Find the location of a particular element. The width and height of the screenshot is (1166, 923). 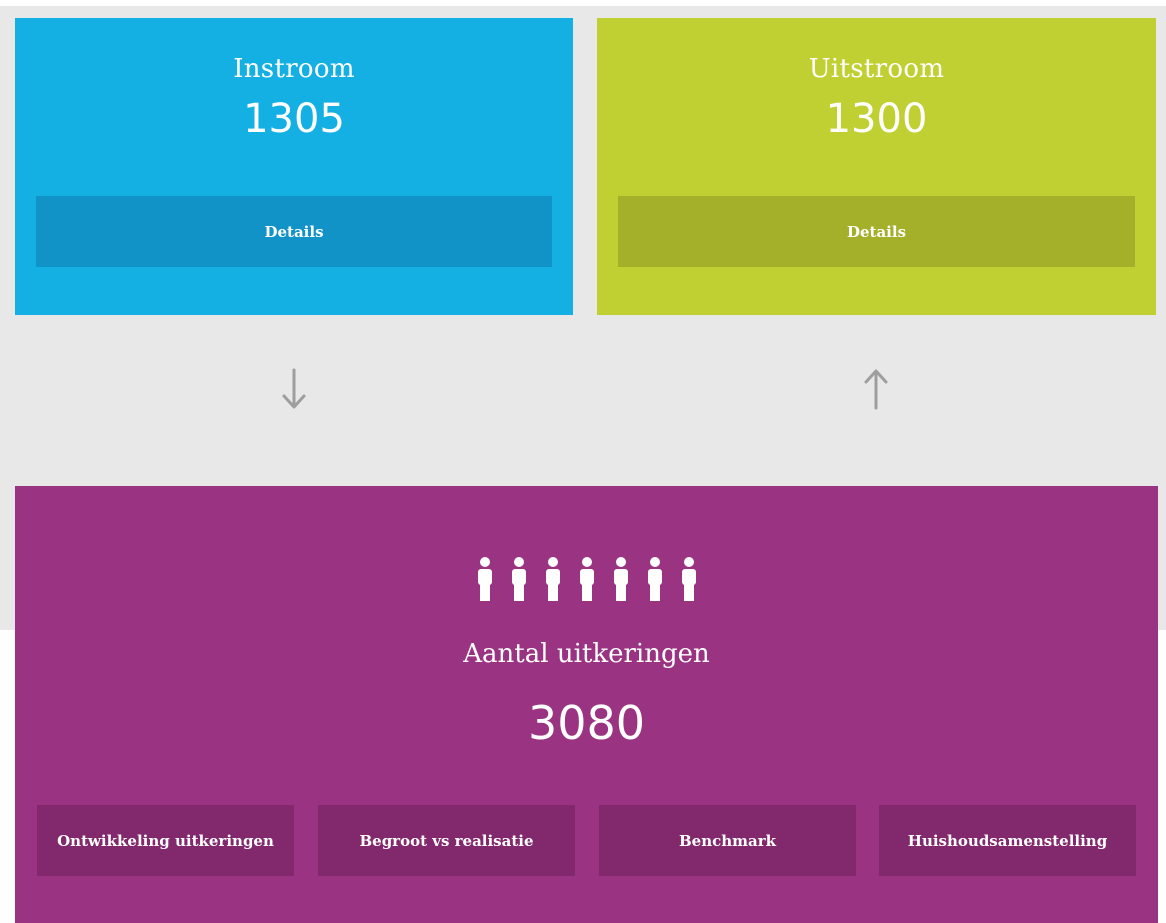

arrow-up-icon is located at coordinates (876, 389).